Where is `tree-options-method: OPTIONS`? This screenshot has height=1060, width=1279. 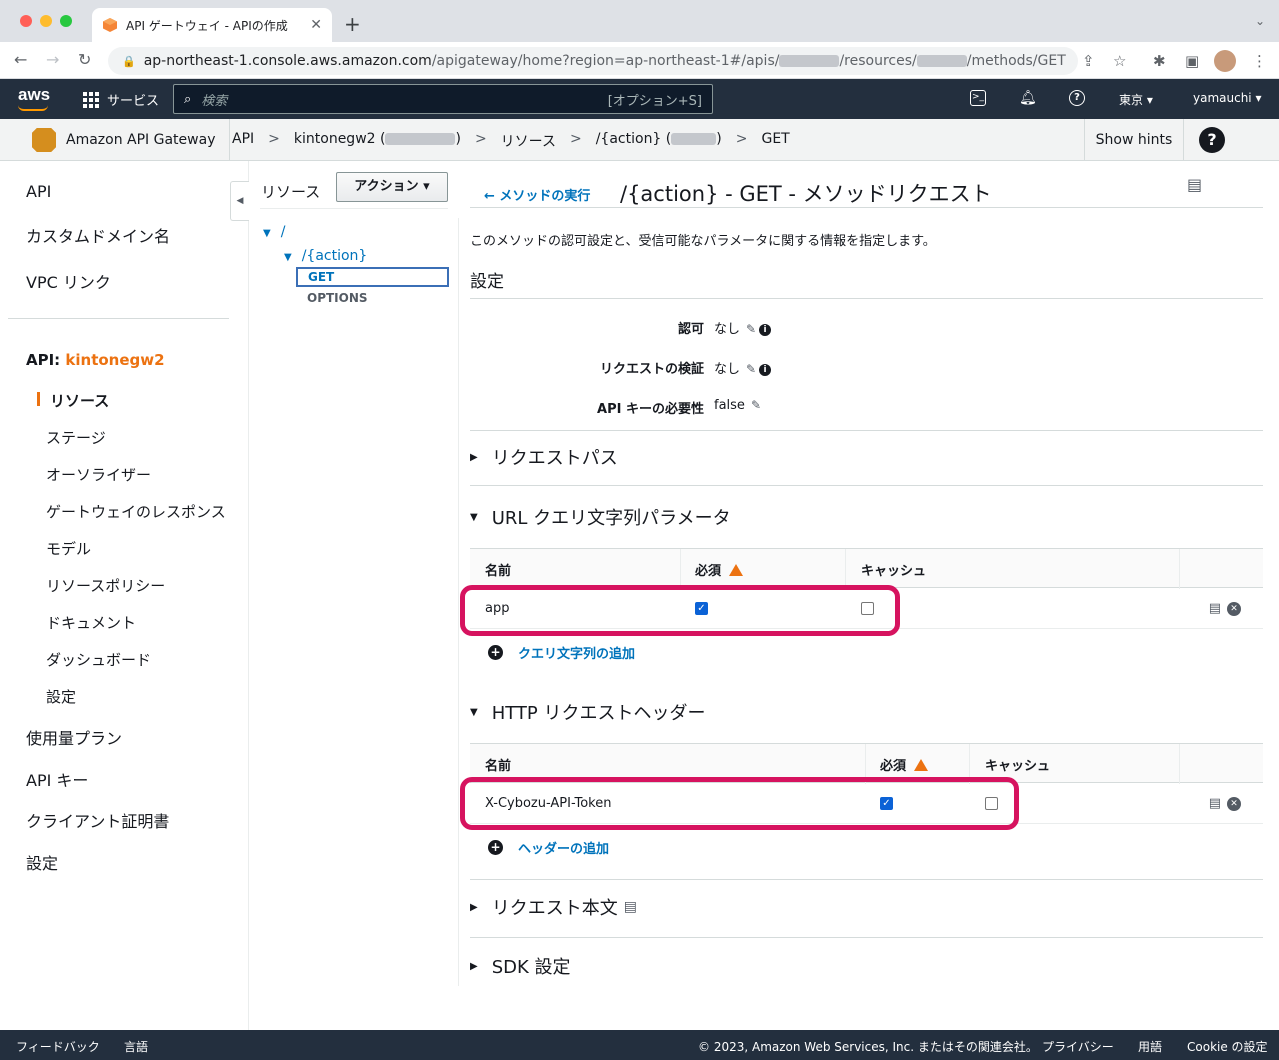
tree-options-method: OPTIONS is located at coordinates (337, 298).